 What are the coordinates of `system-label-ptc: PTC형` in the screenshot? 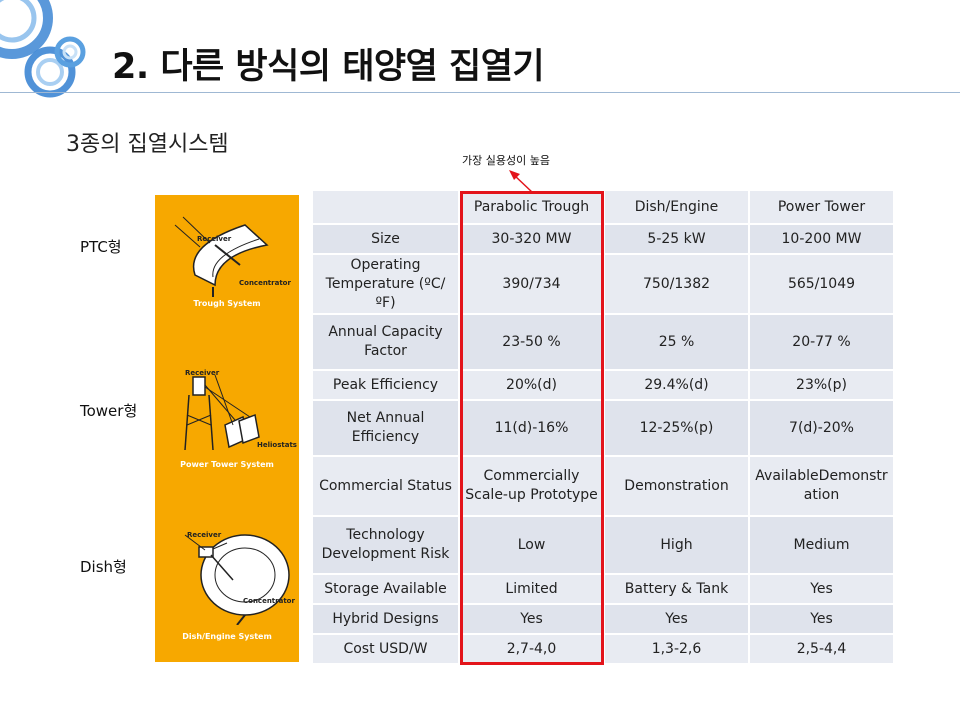 It's located at (101, 247).